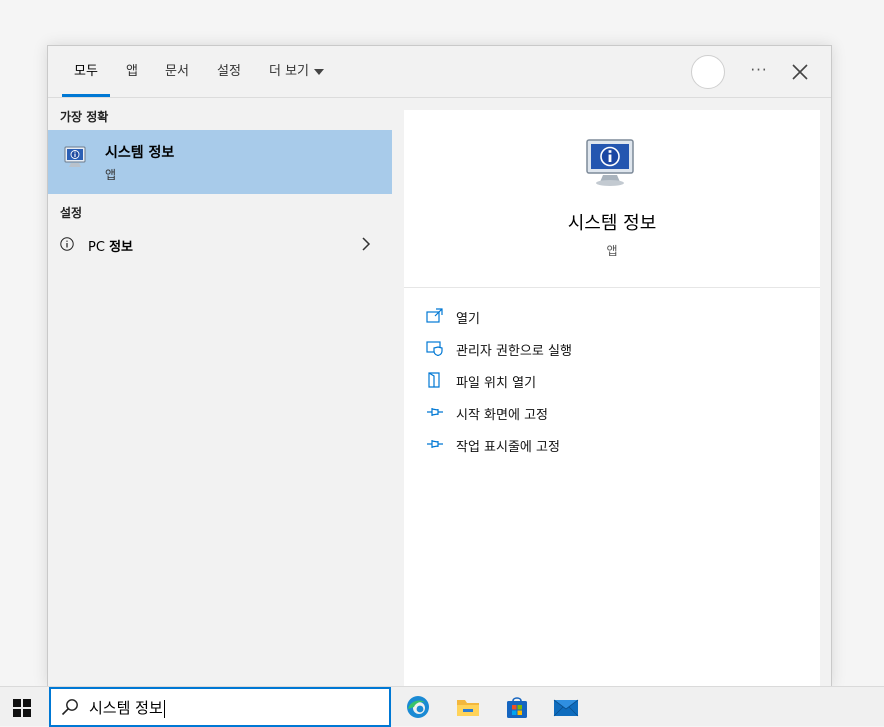 This screenshot has height=727, width=884. What do you see at coordinates (111, 175) in the screenshot?
I see `best-match-type: 앱` at bounding box center [111, 175].